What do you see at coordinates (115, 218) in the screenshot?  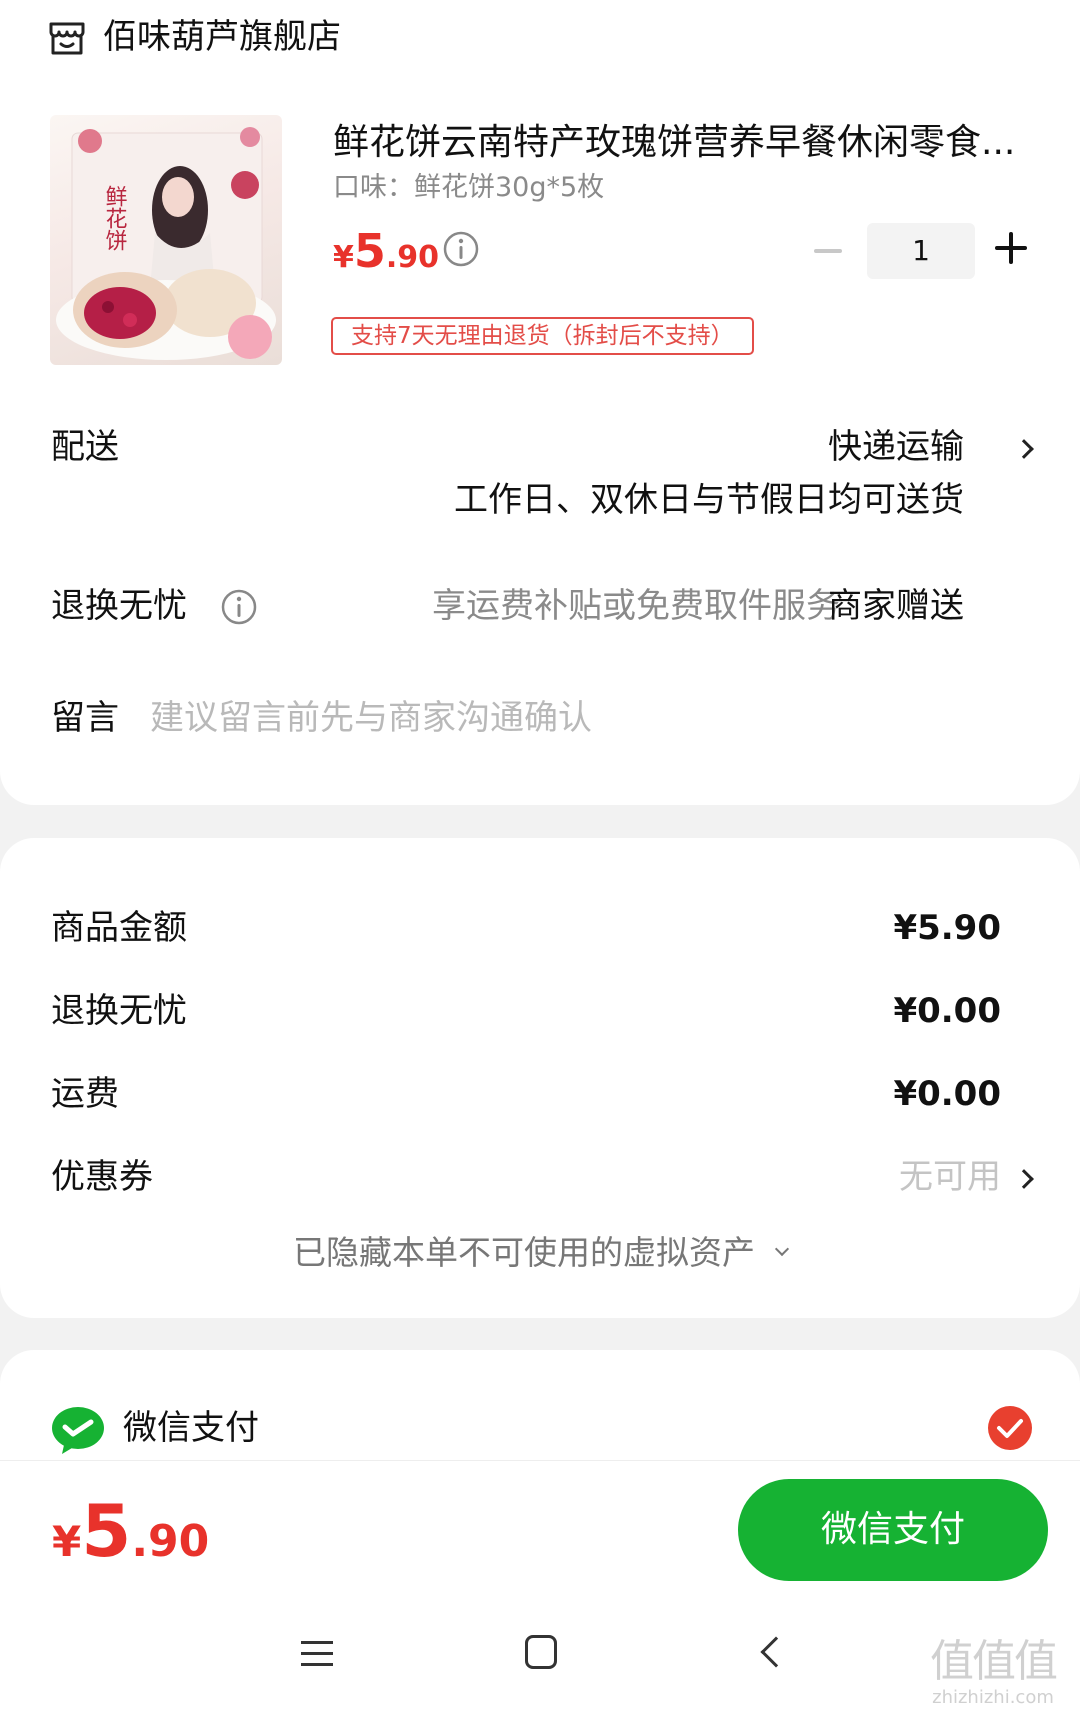 I see `product-image-caption: 鲜花饼` at bounding box center [115, 218].